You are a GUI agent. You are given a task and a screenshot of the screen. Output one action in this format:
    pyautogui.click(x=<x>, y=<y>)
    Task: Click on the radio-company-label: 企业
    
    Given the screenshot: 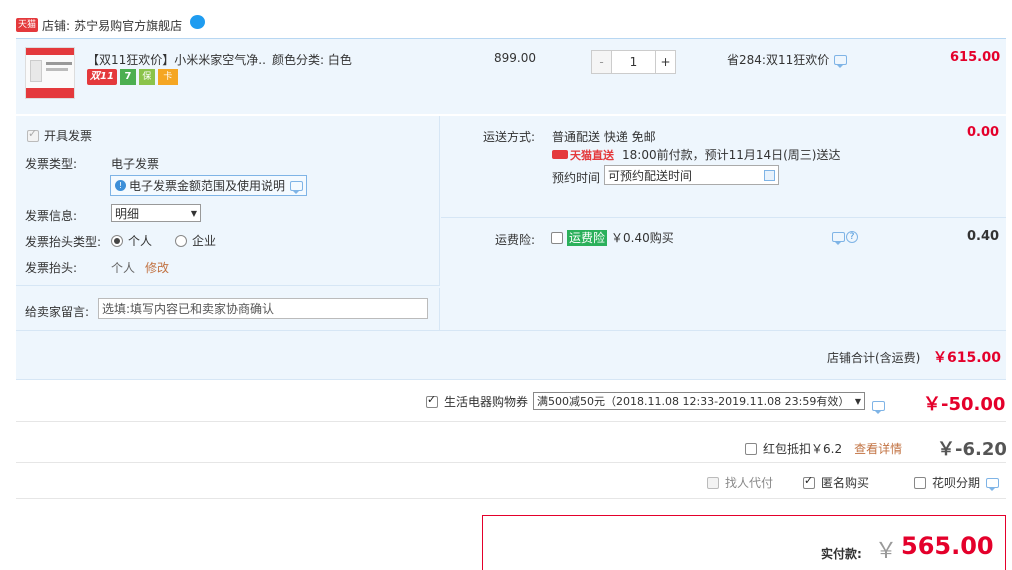 What is the action you would take?
    pyautogui.click(x=204, y=241)
    